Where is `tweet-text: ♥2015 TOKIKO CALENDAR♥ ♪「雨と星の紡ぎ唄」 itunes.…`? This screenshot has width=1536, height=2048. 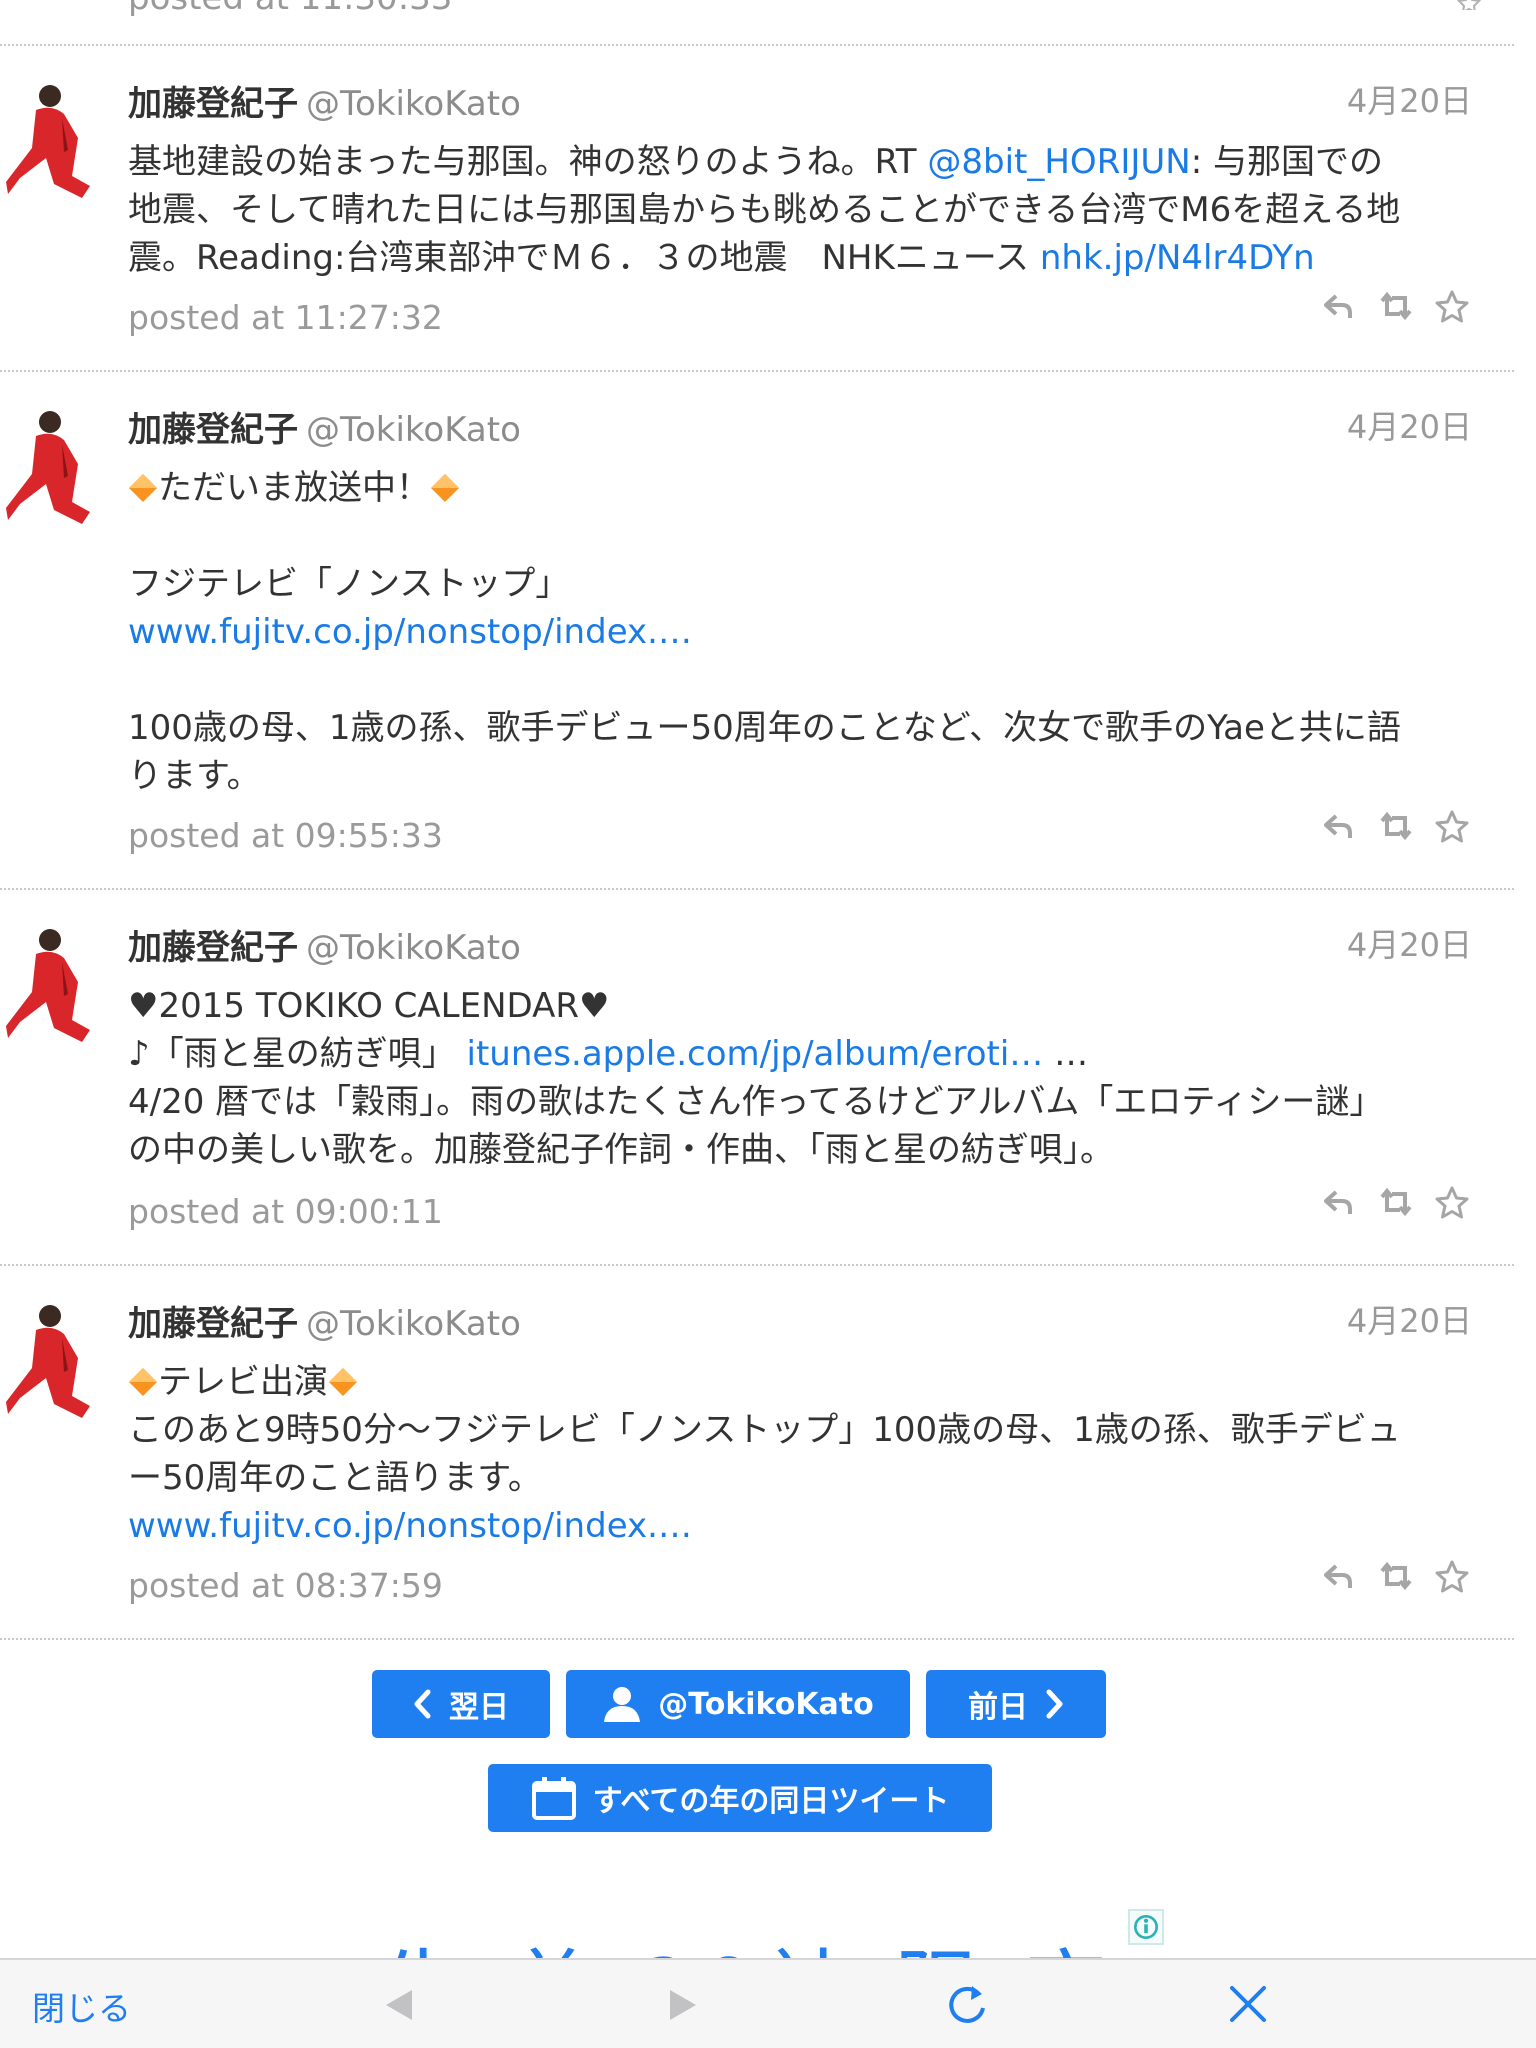 tweet-text: ♥2015 TOKIKO CALENDAR♥ ♪「雨と星の紡ぎ唄」 itunes.… is located at coordinates (803, 1078).